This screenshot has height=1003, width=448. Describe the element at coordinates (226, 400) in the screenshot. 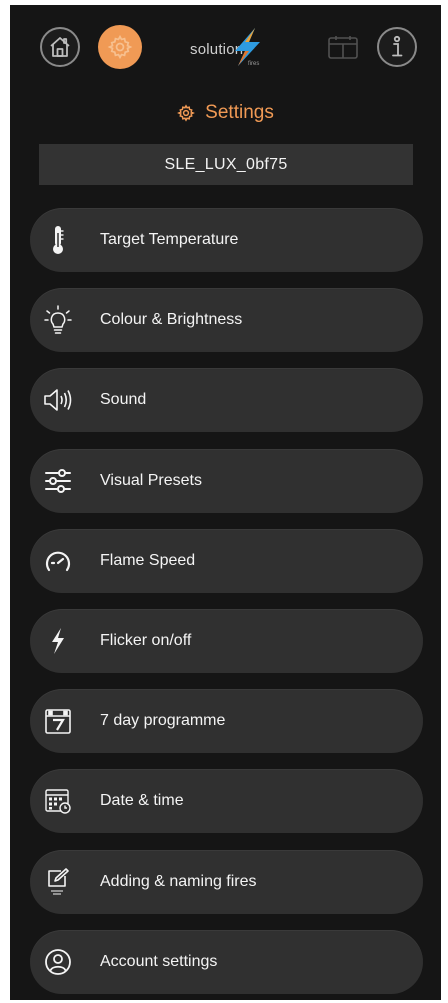

I see `menu-item-sound: Sound` at that location.